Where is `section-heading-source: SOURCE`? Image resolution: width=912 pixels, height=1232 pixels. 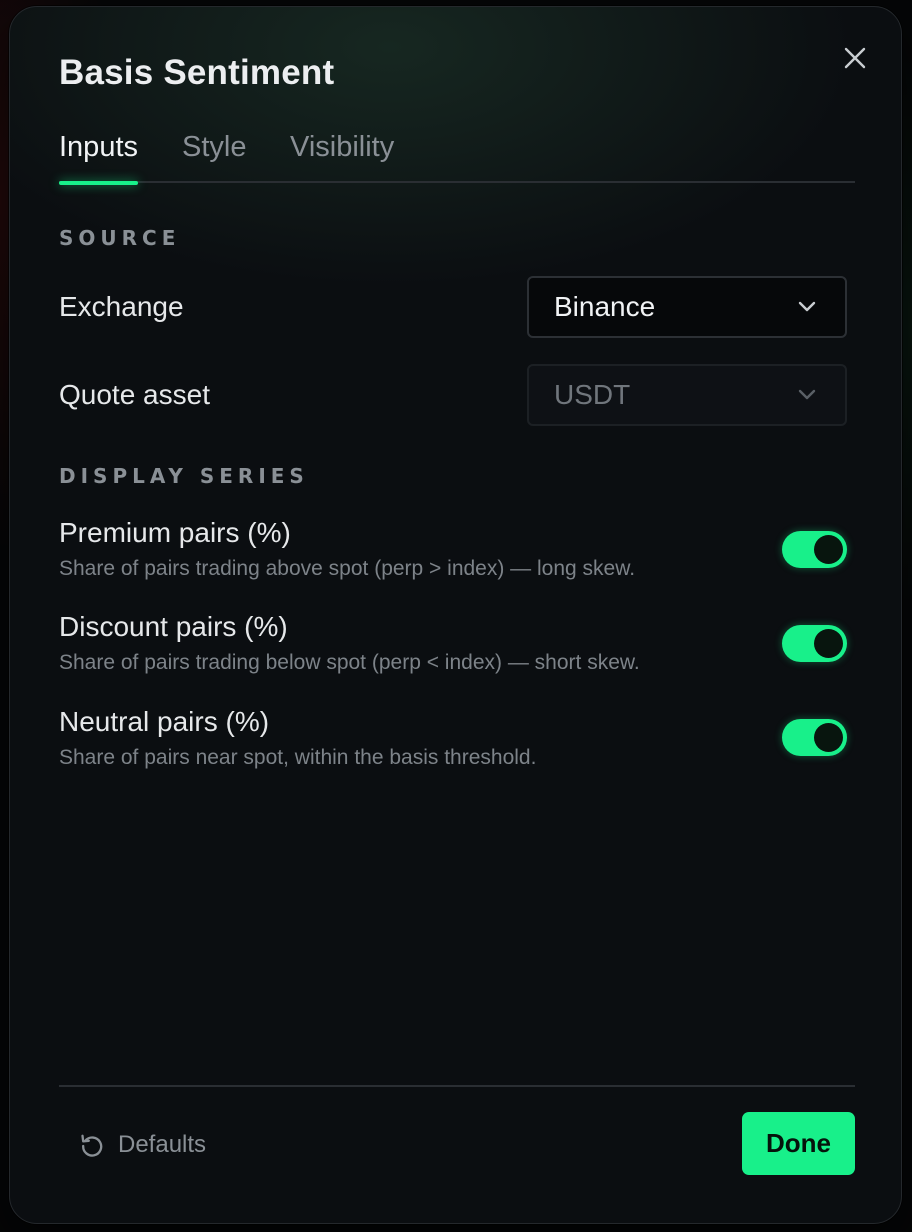 section-heading-source: SOURCE is located at coordinates (120, 238).